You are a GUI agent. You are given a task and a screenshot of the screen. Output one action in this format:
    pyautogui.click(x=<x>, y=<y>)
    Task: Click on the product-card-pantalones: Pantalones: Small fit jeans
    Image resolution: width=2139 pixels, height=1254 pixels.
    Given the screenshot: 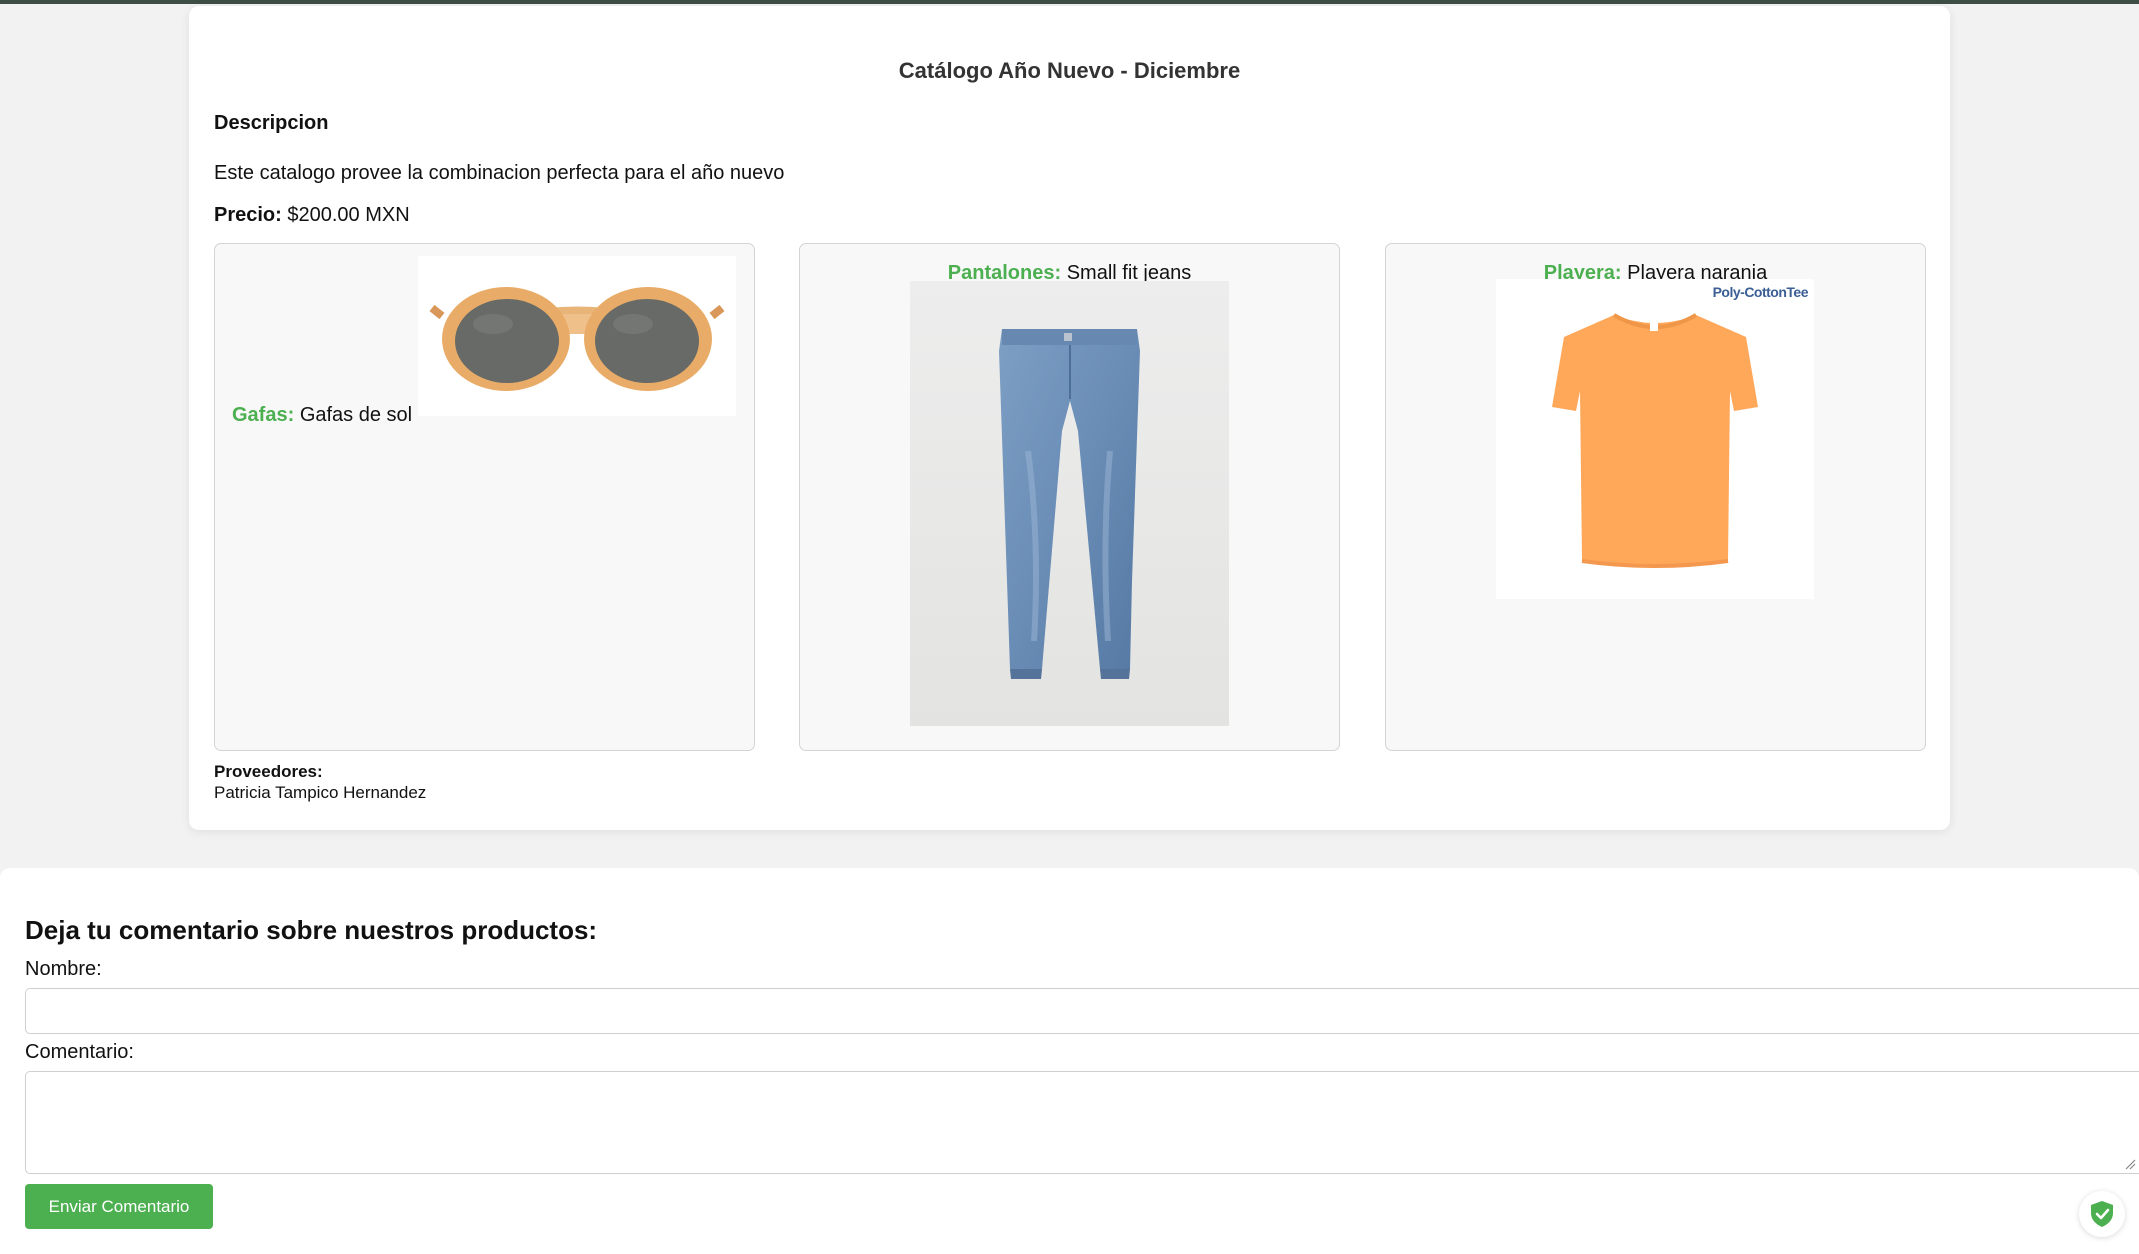 What is the action you would take?
    pyautogui.click(x=1069, y=497)
    